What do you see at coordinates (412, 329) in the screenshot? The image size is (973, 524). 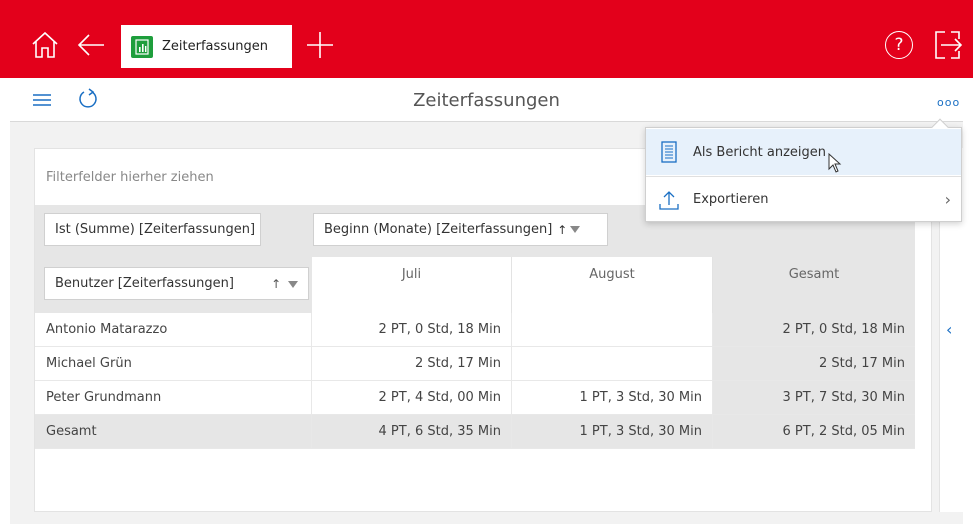 I see `cell-juli: 2 PT, 0 Std, 18 Min` at bounding box center [412, 329].